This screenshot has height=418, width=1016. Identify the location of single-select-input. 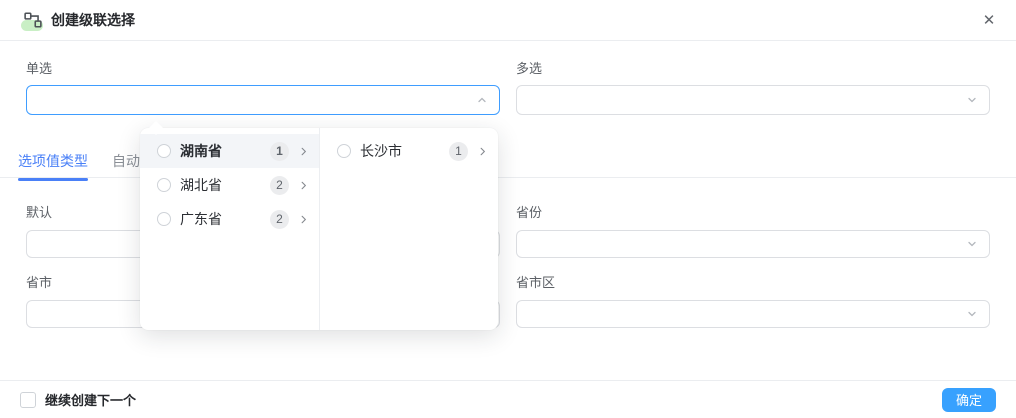
(263, 100).